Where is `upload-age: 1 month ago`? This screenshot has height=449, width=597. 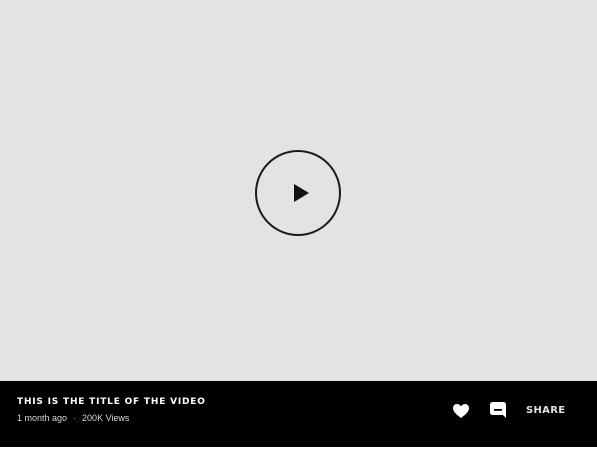
upload-age: 1 month ago is located at coordinates (42, 418).